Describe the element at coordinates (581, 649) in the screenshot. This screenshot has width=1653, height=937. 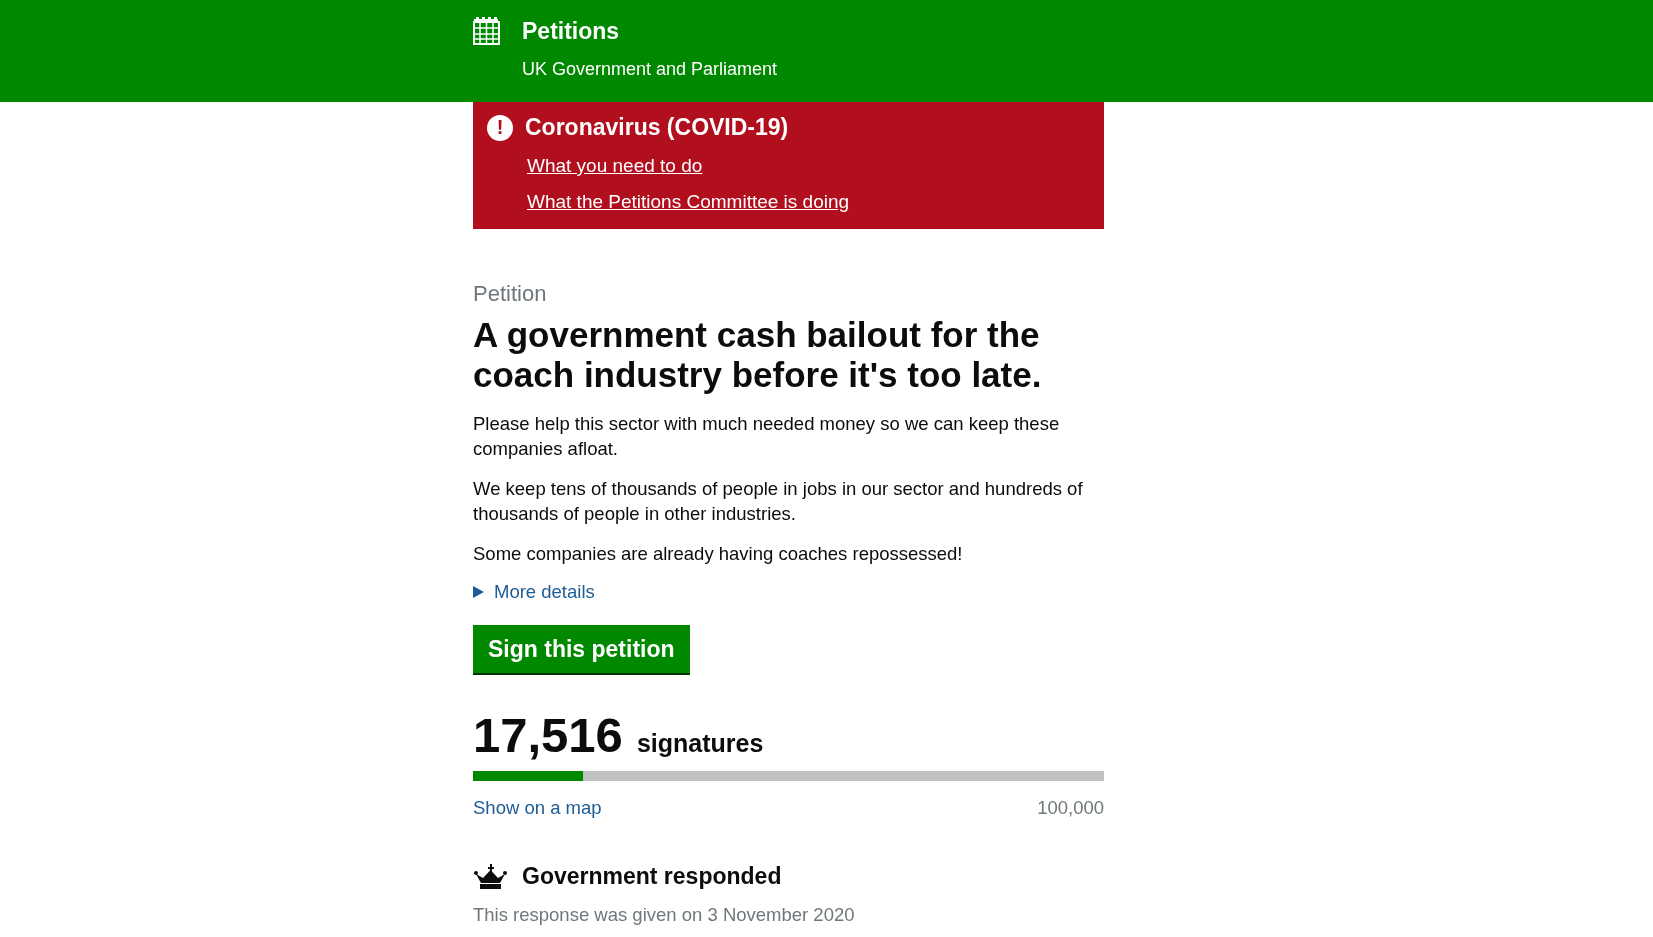
I see `sign-button: Sign this petition` at that location.